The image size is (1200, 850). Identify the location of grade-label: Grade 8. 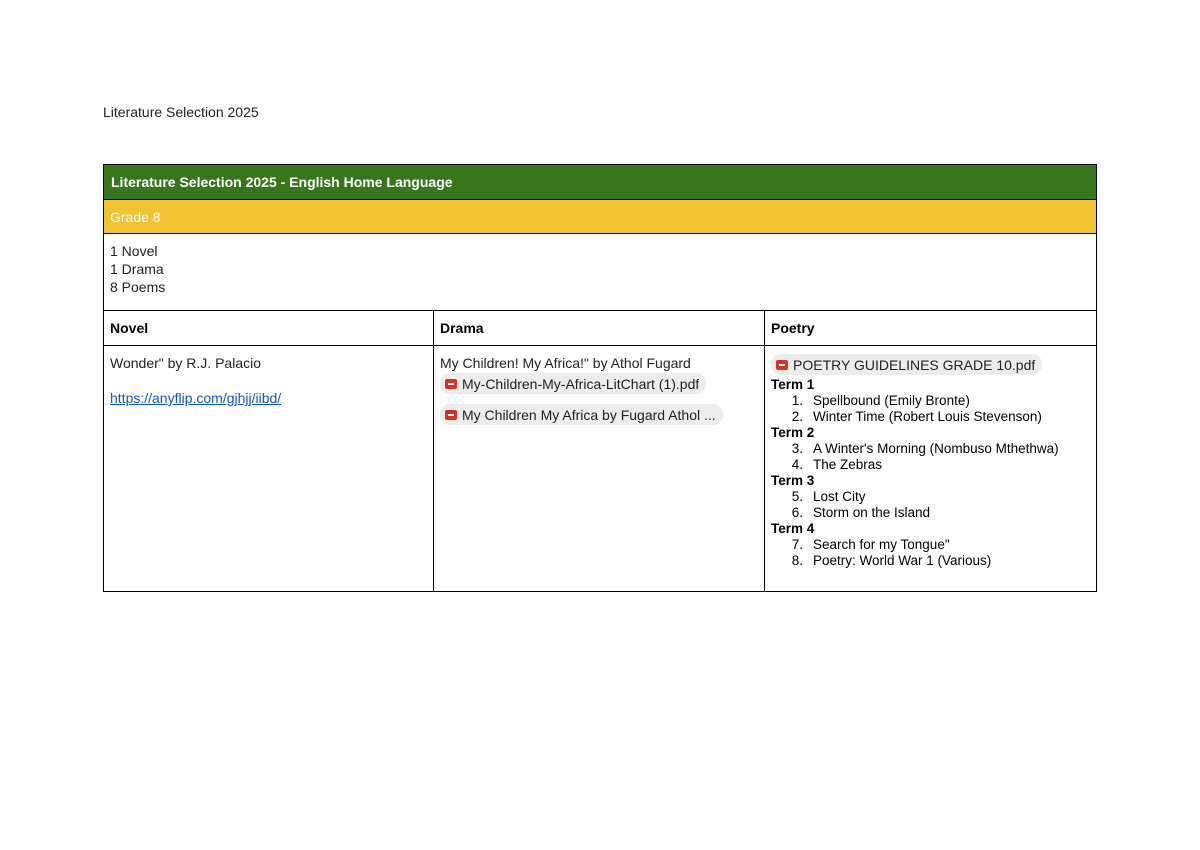
(600, 216).